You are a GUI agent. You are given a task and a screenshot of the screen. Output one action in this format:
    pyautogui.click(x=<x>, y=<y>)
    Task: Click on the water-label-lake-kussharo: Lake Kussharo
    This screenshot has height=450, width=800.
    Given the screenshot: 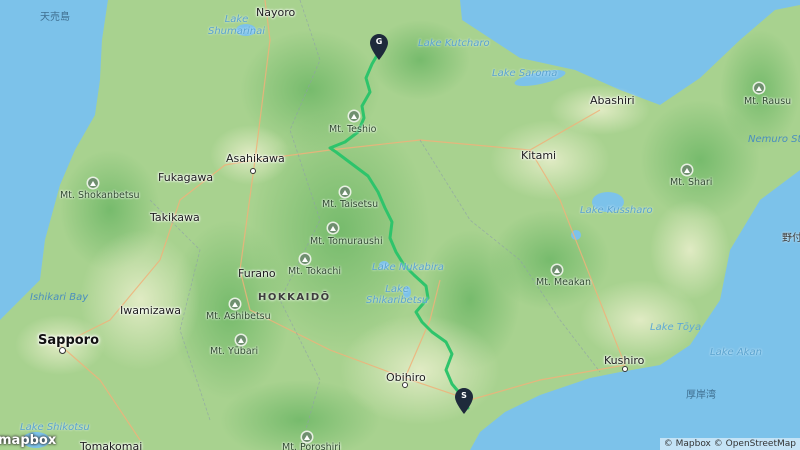 What is the action you would take?
    pyautogui.click(x=616, y=210)
    